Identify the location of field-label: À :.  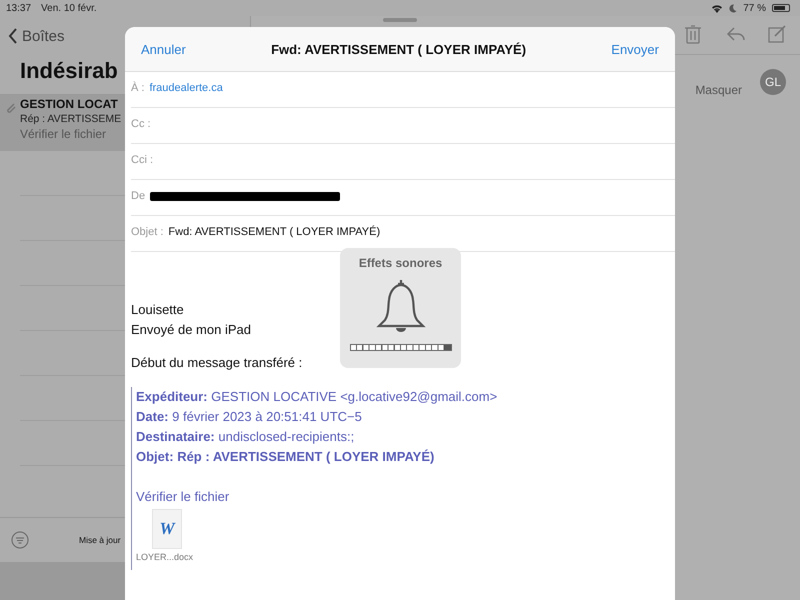
(137, 88).